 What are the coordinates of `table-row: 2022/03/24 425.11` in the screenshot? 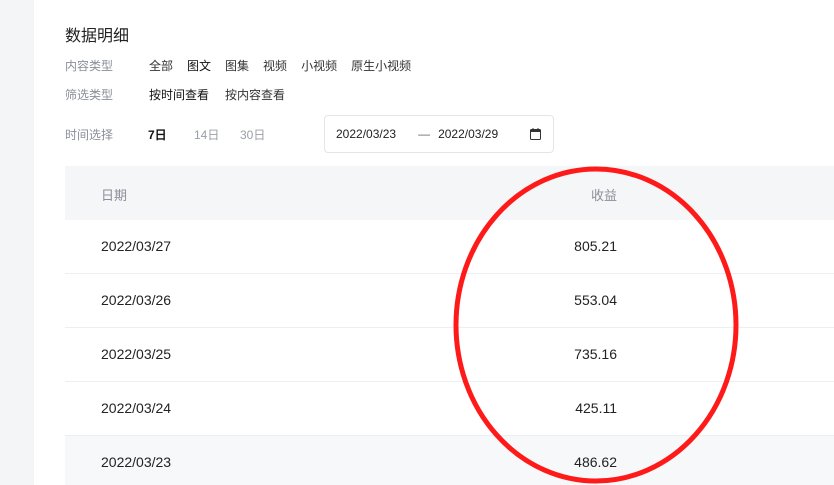 It's located at (449, 409).